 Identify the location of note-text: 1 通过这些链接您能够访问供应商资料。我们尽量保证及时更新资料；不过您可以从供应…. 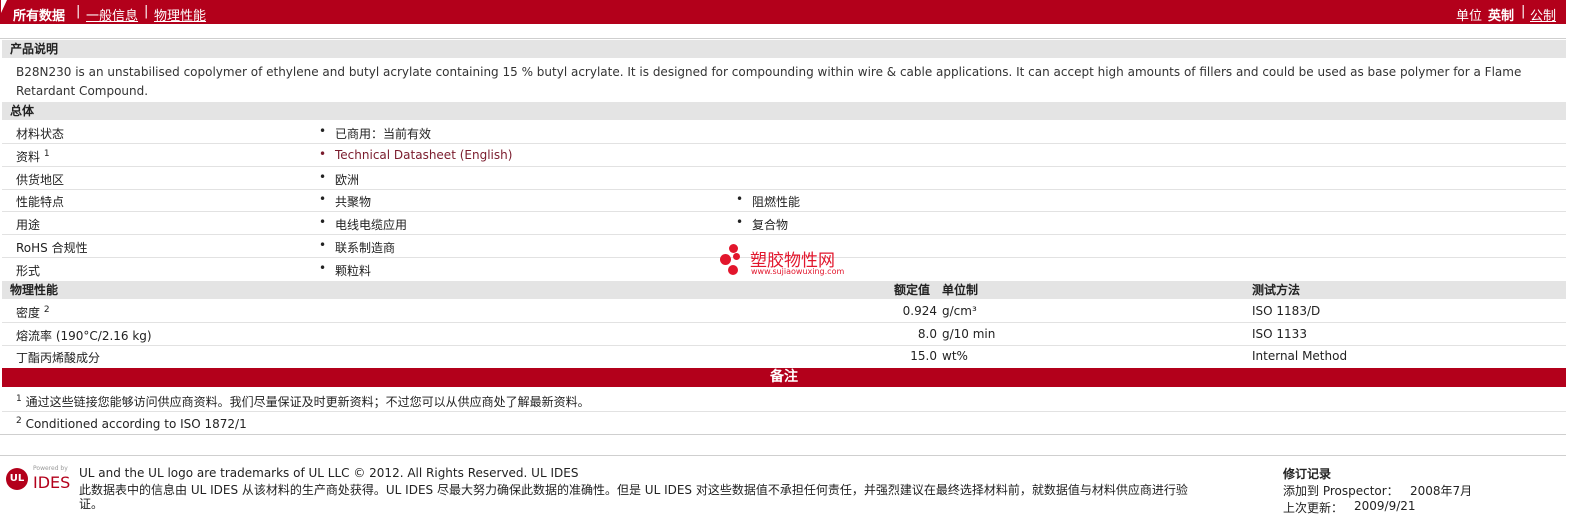
(303, 401).